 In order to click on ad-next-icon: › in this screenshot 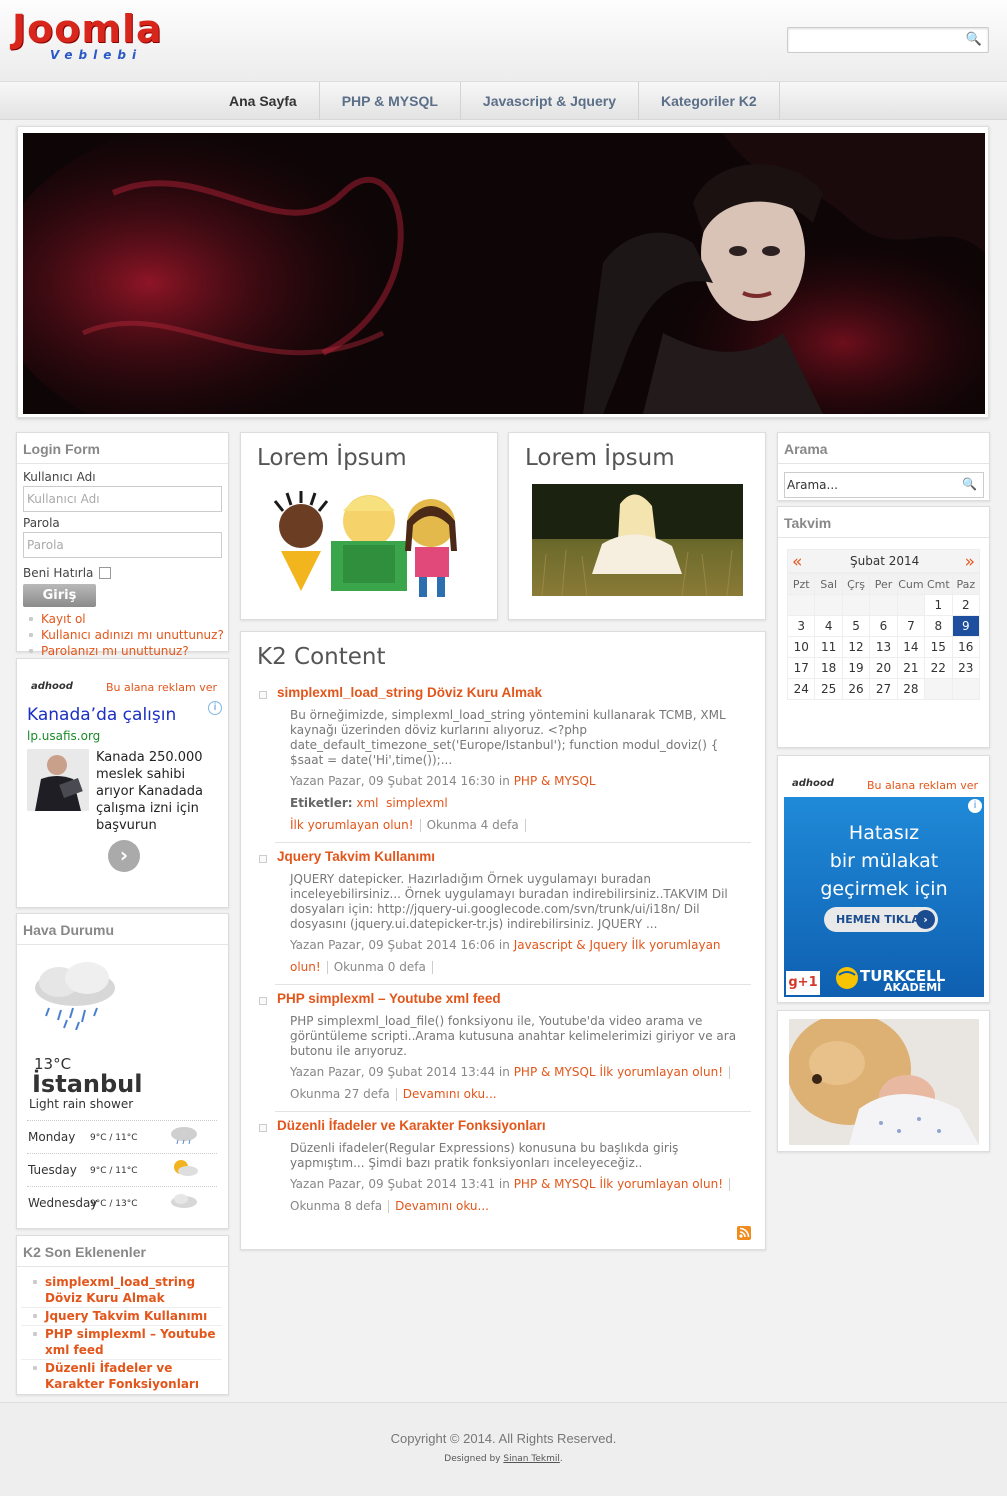, I will do `click(124, 856)`.